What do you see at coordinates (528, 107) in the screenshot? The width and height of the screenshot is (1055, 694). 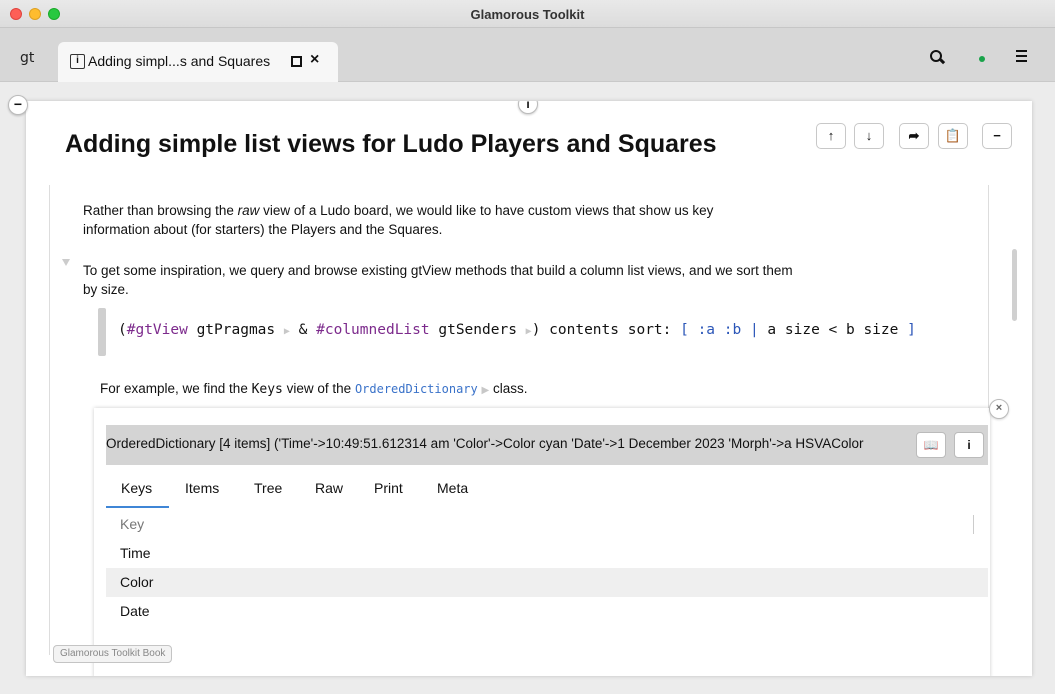 I see `page-info-button: i` at bounding box center [528, 107].